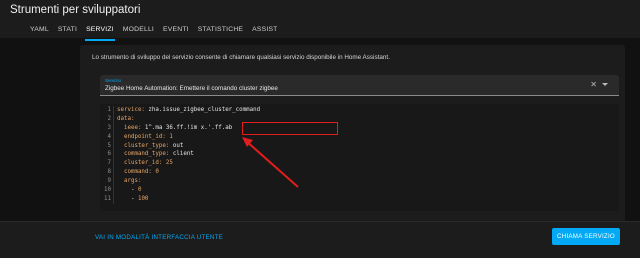 Image resolution: width=640 pixels, height=258 pixels. I want to click on tab-stati: STATI, so click(67, 31).